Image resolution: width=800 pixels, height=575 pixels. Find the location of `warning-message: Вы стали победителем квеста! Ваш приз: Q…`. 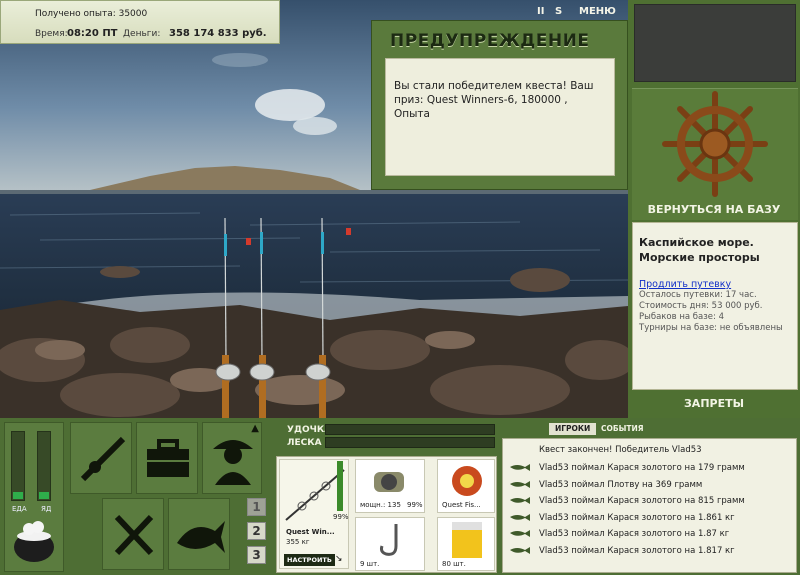

warning-message: Вы стали победителем квеста! Ваш приз: Q… is located at coordinates (500, 117).